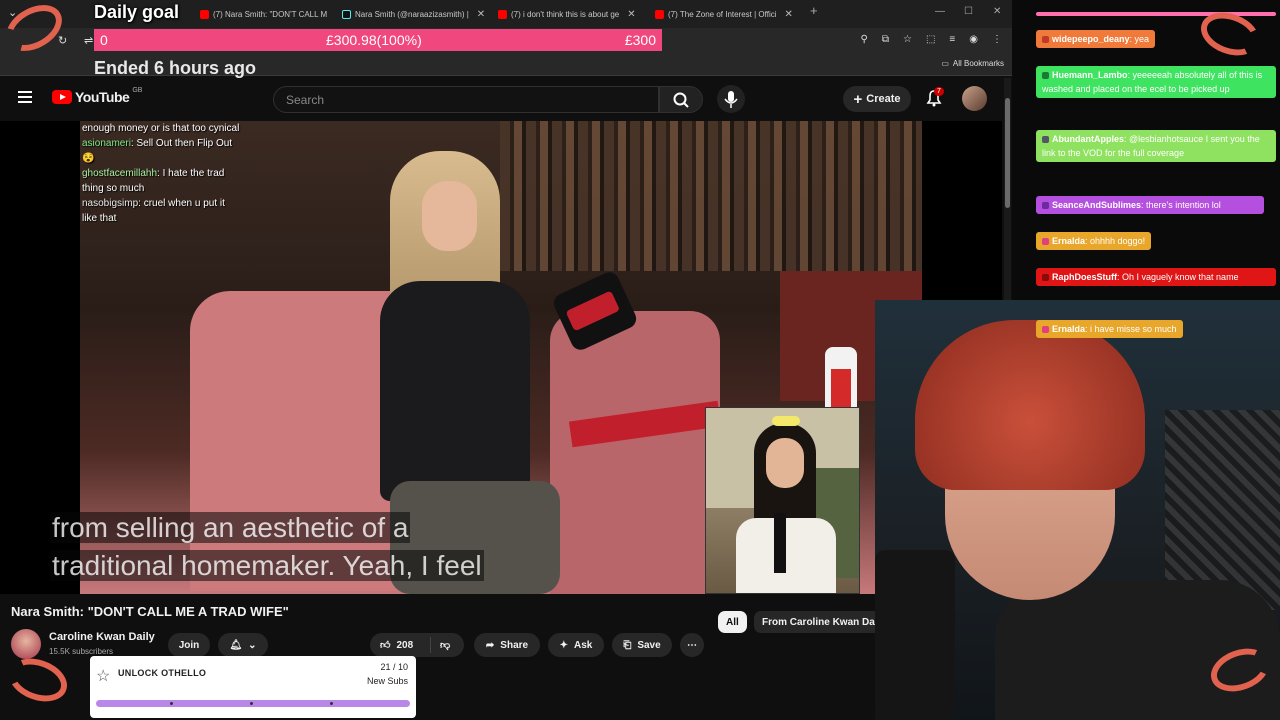 This screenshot has height=720, width=1280. What do you see at coordinates (387, 681) in the screenshot?
I see `othello-subtitle: New Subs` at bounding box center [387, 681].